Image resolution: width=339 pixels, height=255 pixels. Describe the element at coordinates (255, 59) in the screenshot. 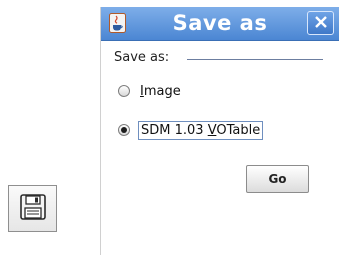

I see `section-divider` at that location.